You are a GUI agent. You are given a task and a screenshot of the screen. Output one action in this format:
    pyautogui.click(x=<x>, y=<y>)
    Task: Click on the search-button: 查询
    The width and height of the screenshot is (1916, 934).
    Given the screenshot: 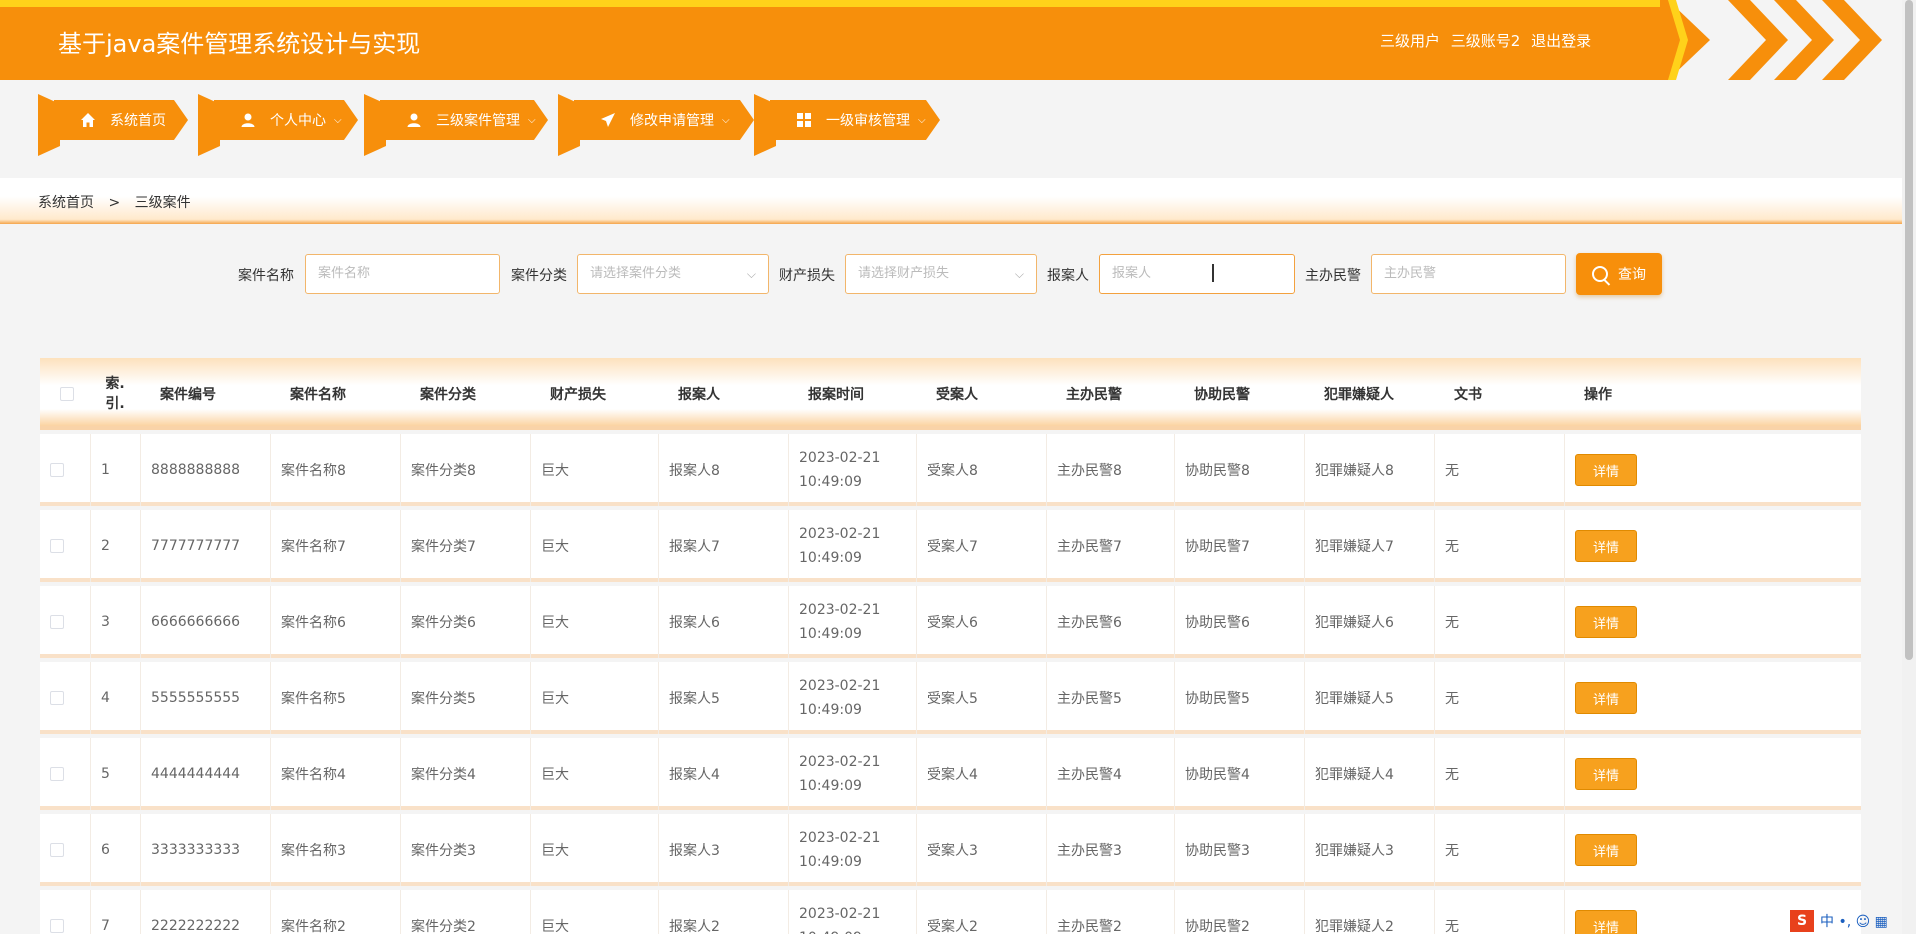 What is the action you would take?
    pyautogui.click(x=1619, y=274)
    